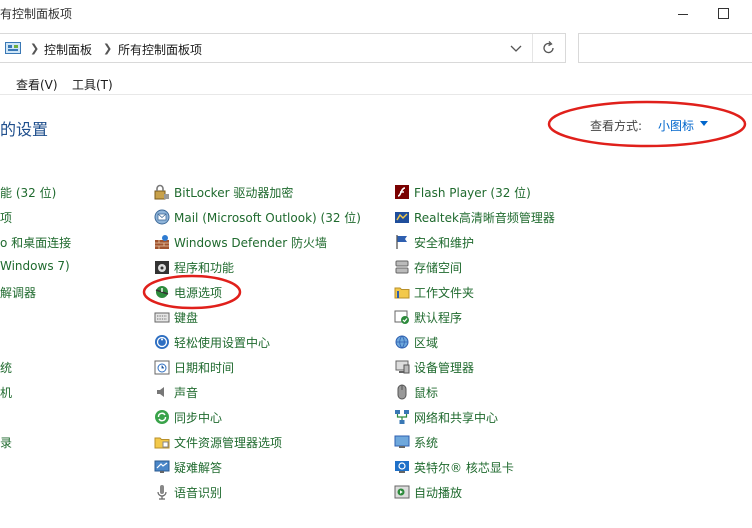  I want to click on mouse-icon, so click(402, 392).